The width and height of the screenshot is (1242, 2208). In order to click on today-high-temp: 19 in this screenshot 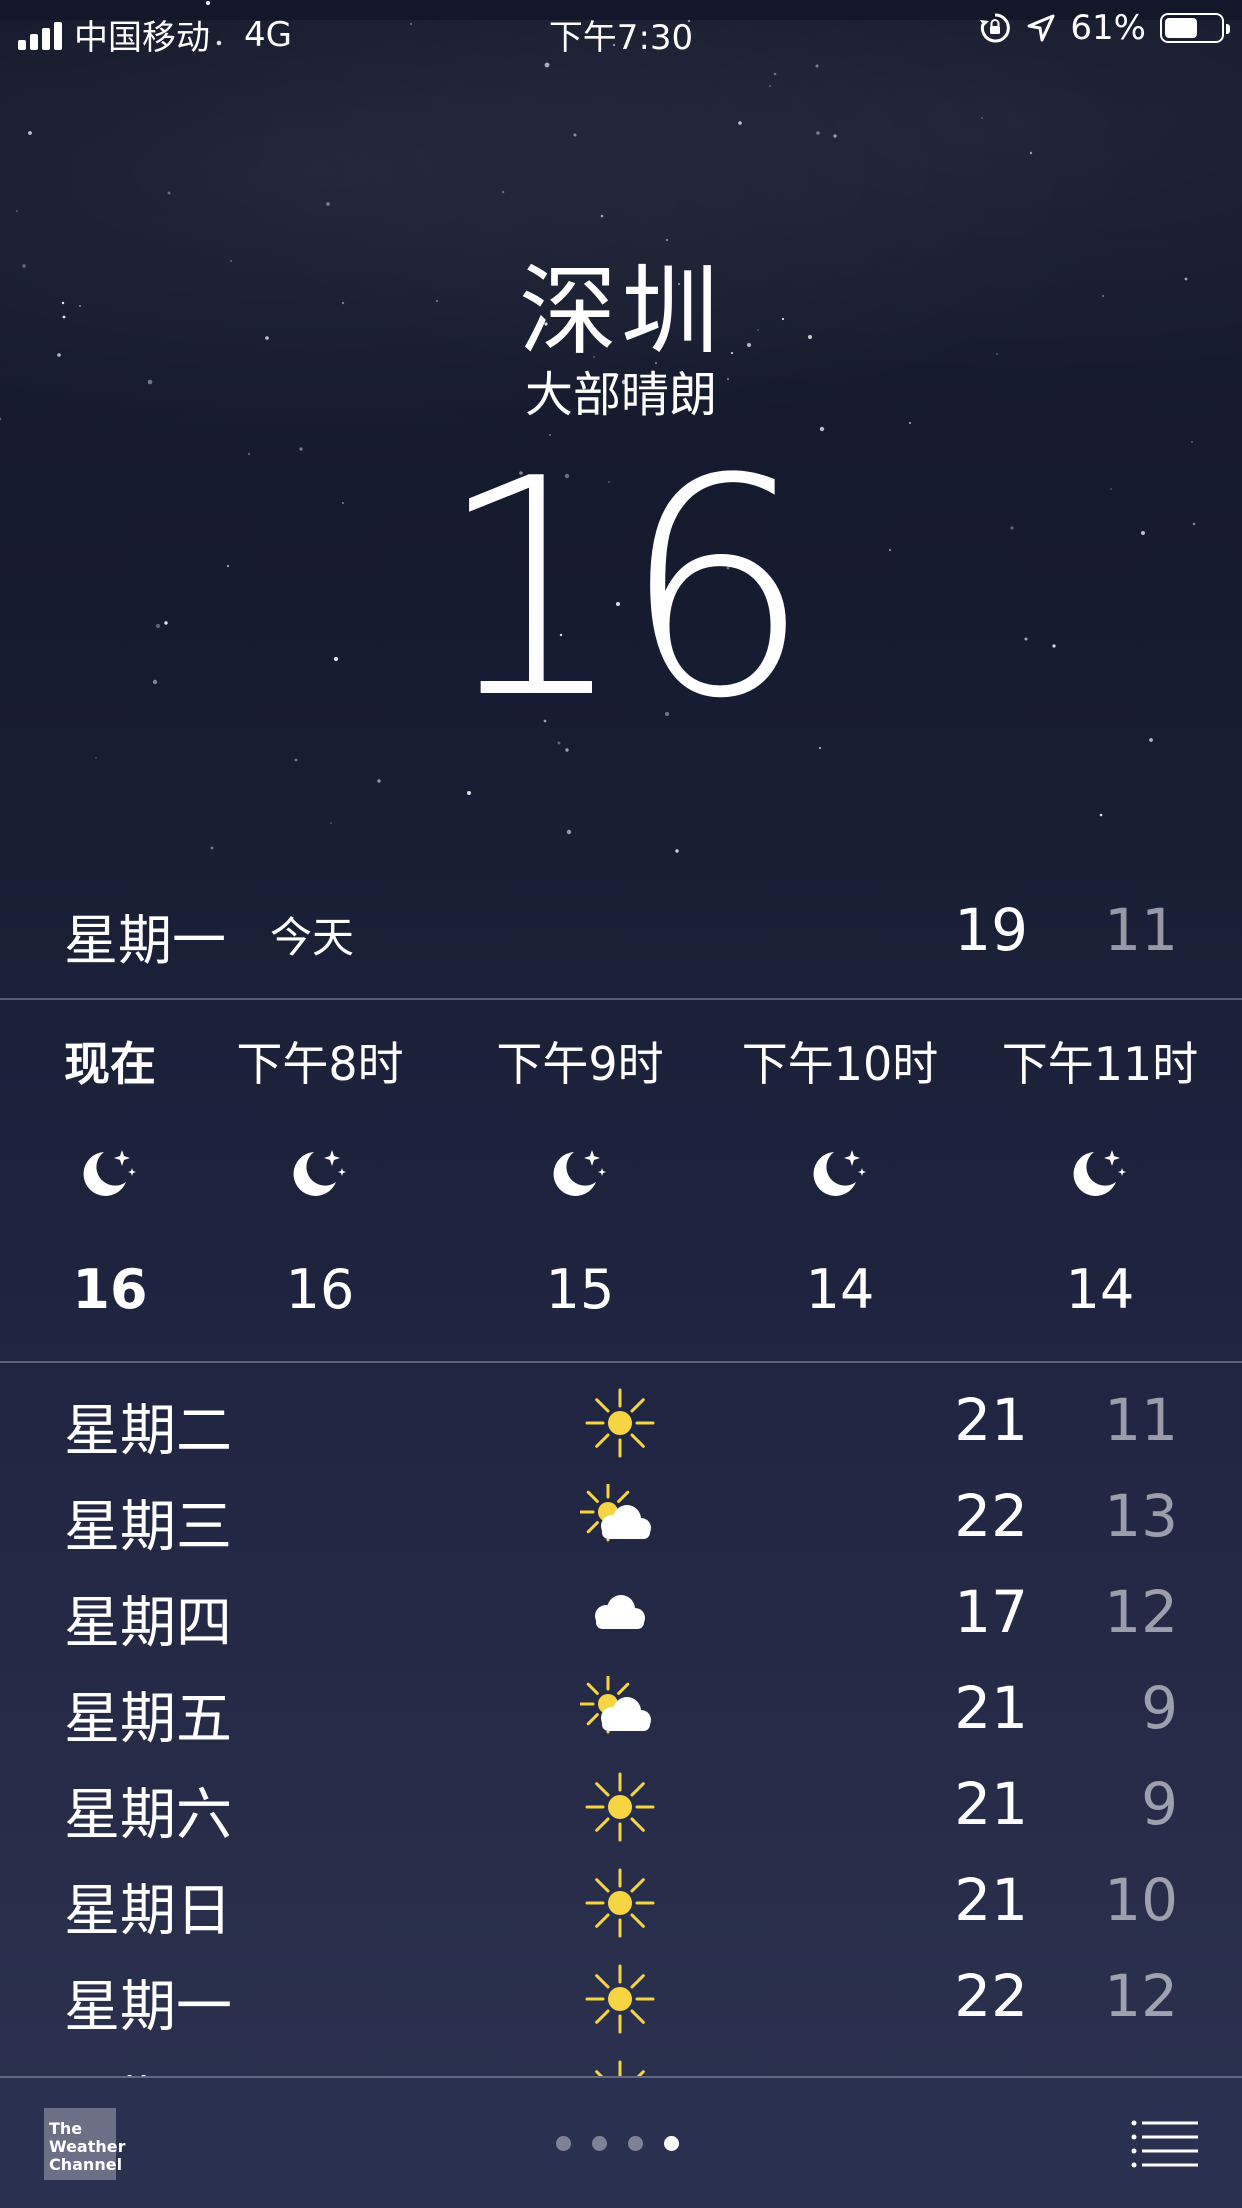, I will do `click(991, 930)`.